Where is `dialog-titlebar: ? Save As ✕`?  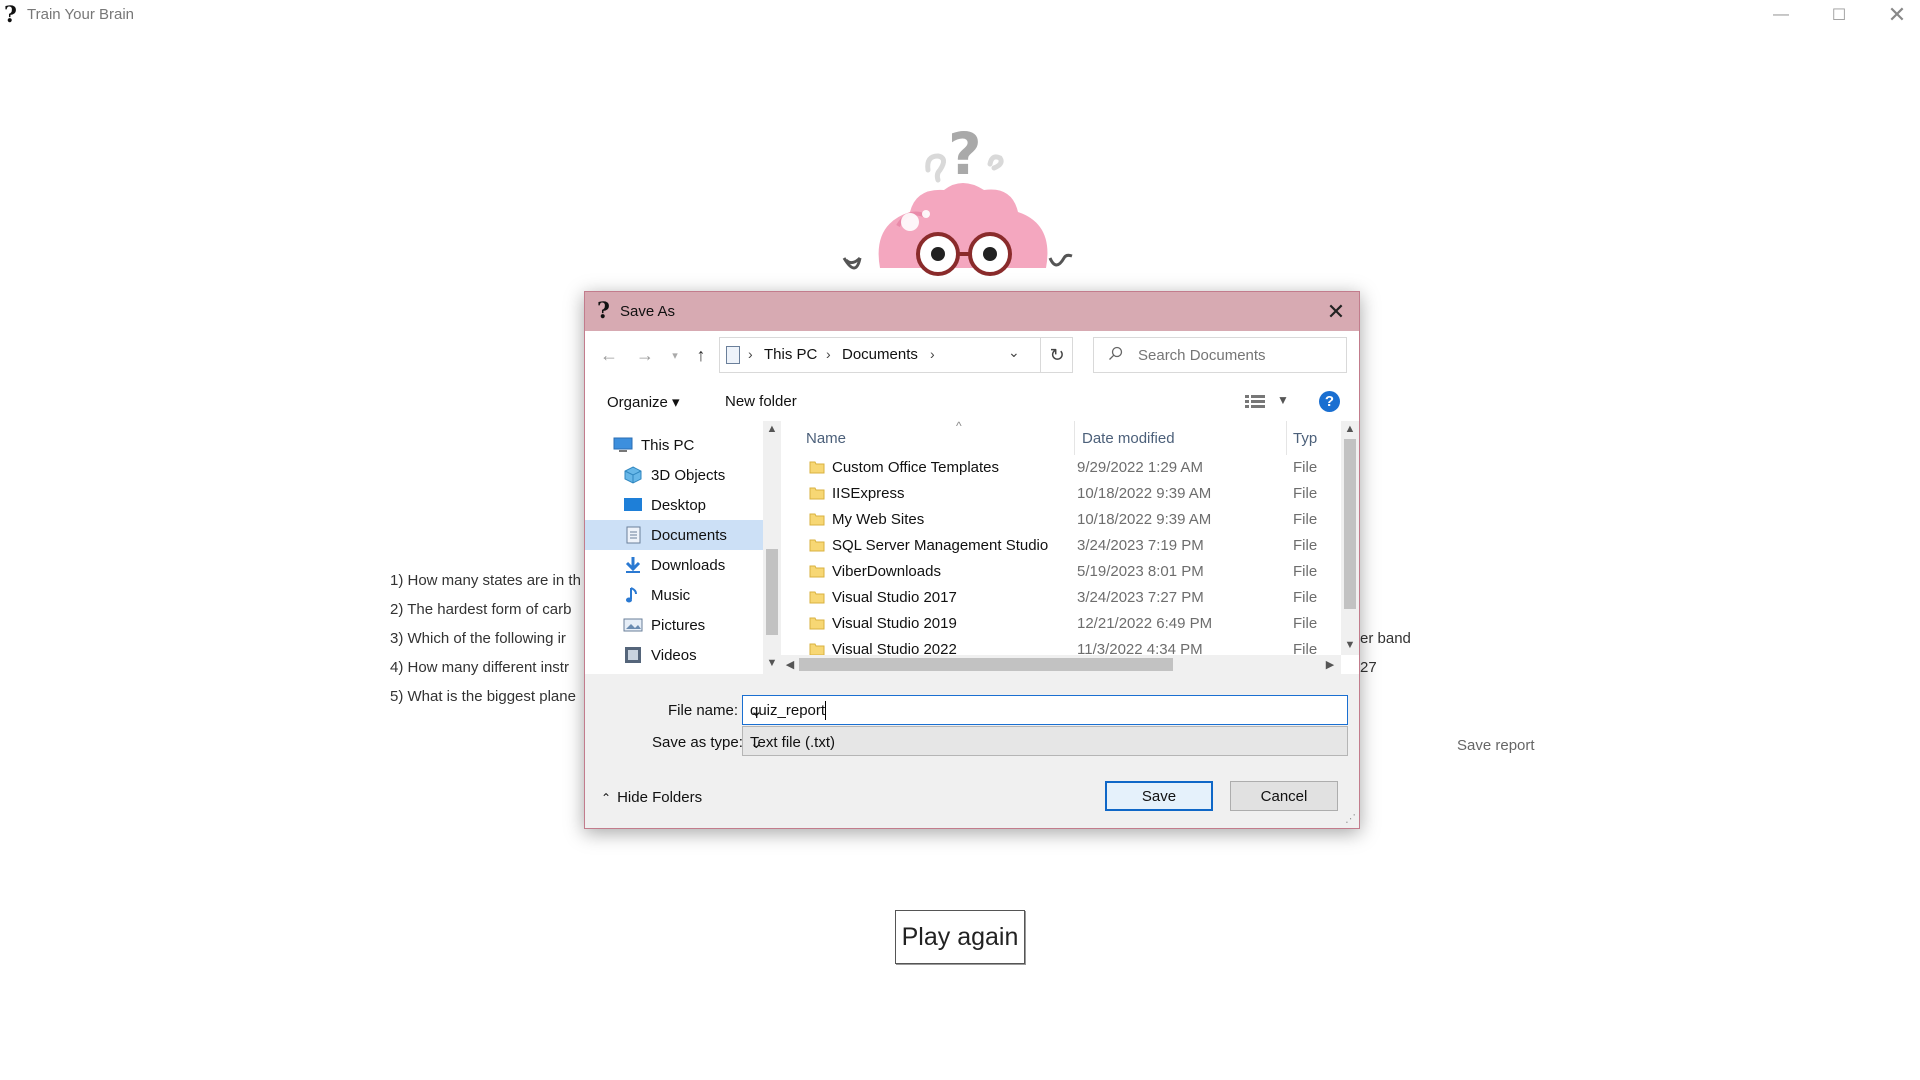
dialog-titlebar: ? Save As ✕ is located at coordinates (972, 311).